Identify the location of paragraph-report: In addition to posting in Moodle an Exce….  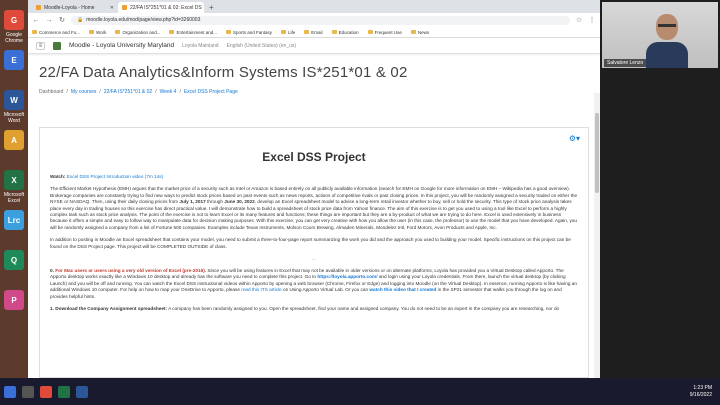
(310, 243).